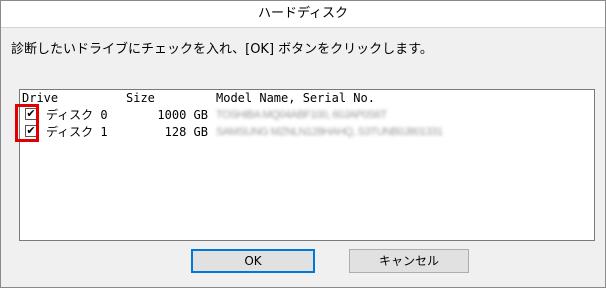 The width and height of the screenshot is (606, 288). Describe the element at coordinates (186, 132) in the screenshot. I see `drive-1-size: 128 GB` at that location.